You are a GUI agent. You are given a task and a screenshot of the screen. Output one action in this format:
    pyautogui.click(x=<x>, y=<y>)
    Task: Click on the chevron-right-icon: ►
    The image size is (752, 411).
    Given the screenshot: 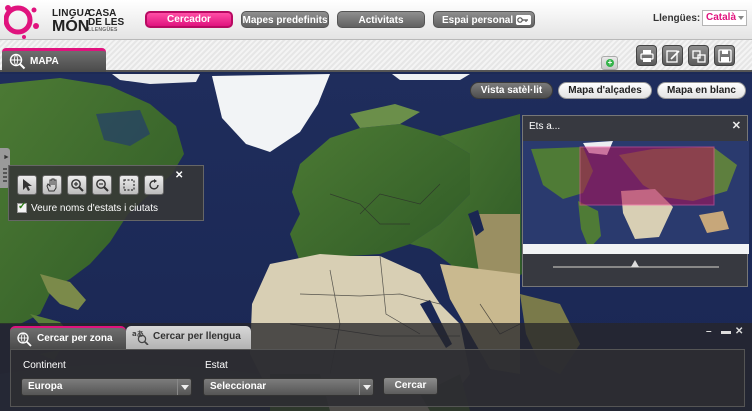 What is the action you would take?
    pyautogui.click(x=6, y=157)
    